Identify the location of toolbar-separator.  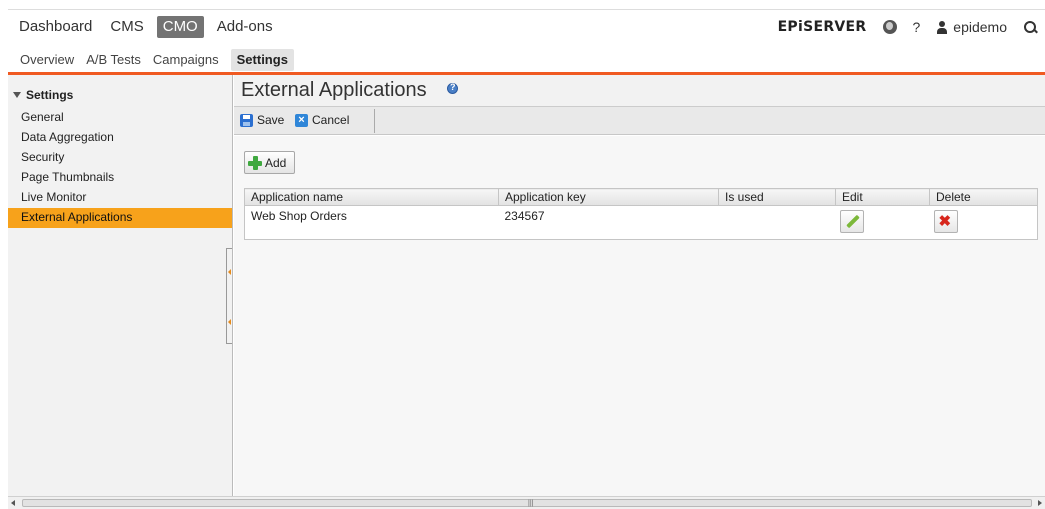
(374, 121).